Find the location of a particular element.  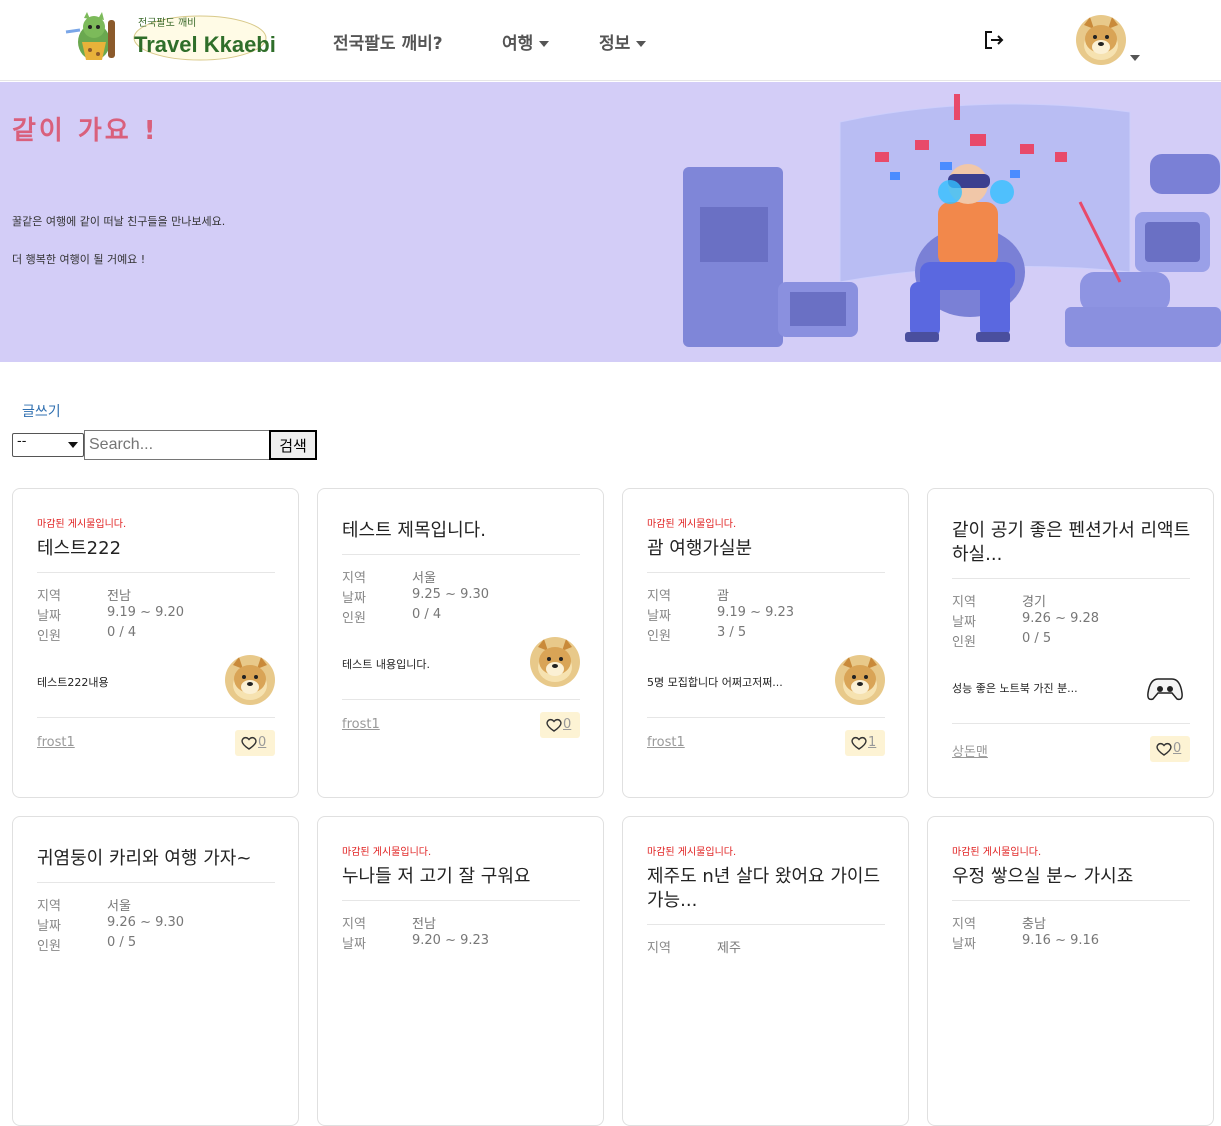

info-row-date: 날짜 9.20 ~ 9.23 is located at coordinates (415, 942).